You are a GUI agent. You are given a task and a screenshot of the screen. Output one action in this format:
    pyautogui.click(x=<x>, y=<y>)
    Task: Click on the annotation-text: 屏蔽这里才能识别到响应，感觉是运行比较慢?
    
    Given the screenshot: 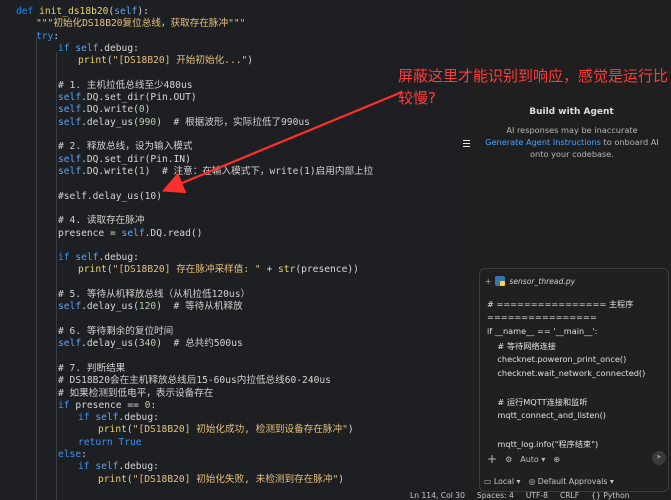 What is the action you would take?
    pyautogui.click(x=533, y=87)
    